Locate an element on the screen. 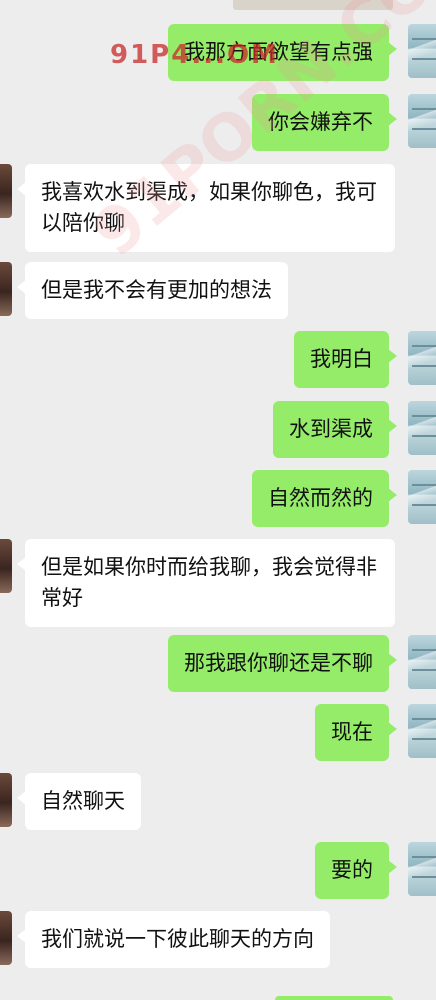 Image resolution: width=436 pixels, height=1000 pixels. outgoing-message-bubble: 我明白 is located at coordinates (345, 359).